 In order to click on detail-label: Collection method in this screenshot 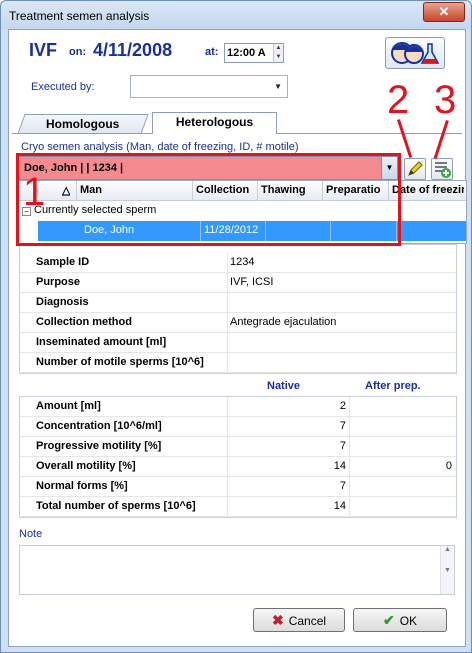, I will do `click(84, 322)`.